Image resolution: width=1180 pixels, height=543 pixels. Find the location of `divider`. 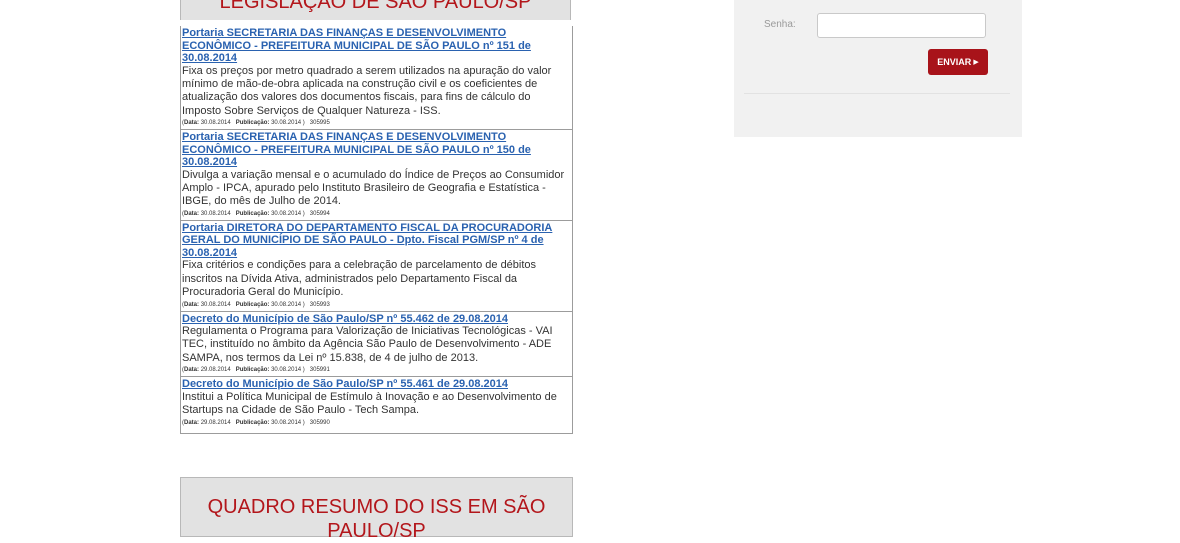

divider is located at coordinates (877, 93).